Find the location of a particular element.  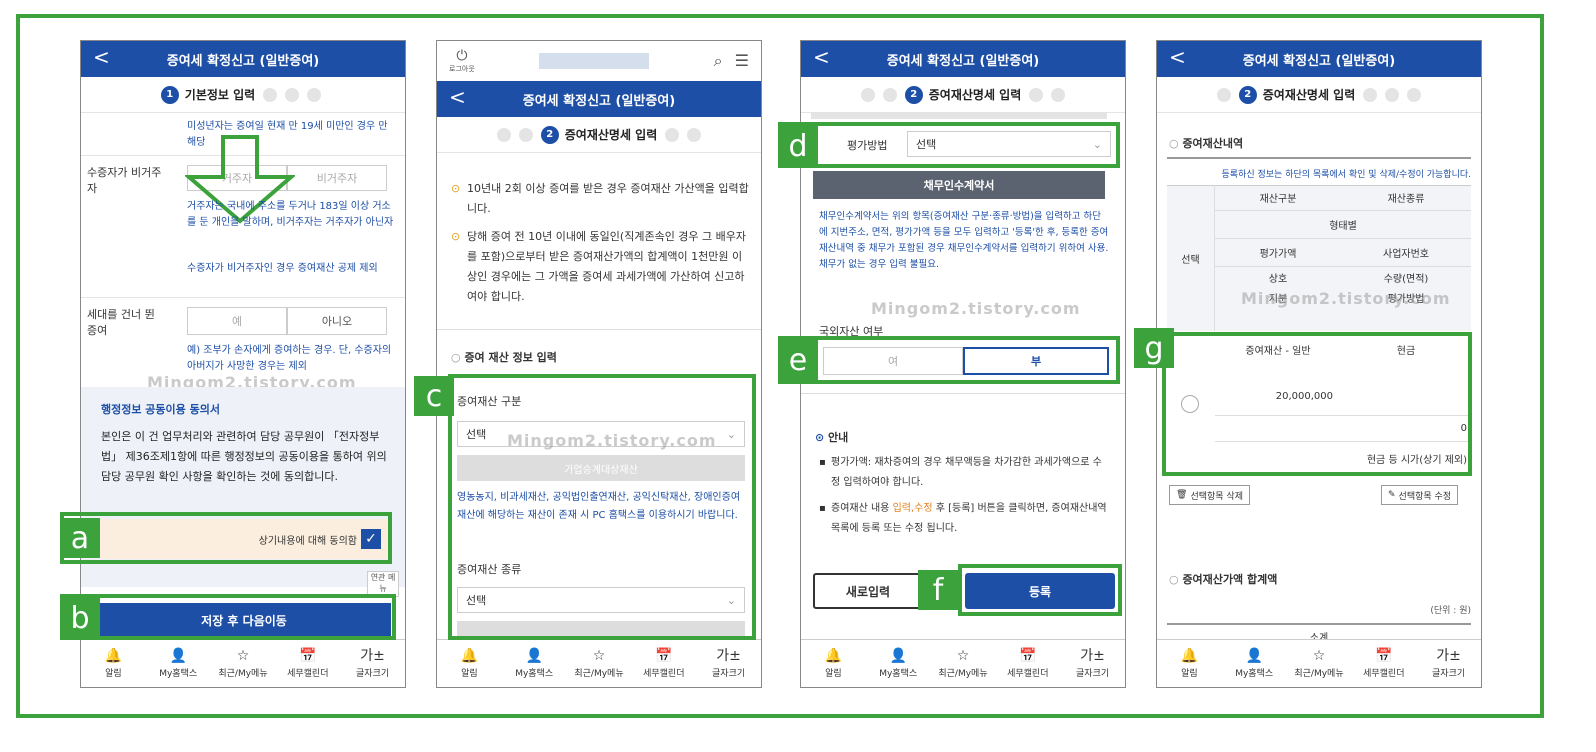

list-desc: 등록하신 정보는 하단의 목록에서 확인 및 삭제/수정이 가능합니다. is located at coordinates (1346, 175).